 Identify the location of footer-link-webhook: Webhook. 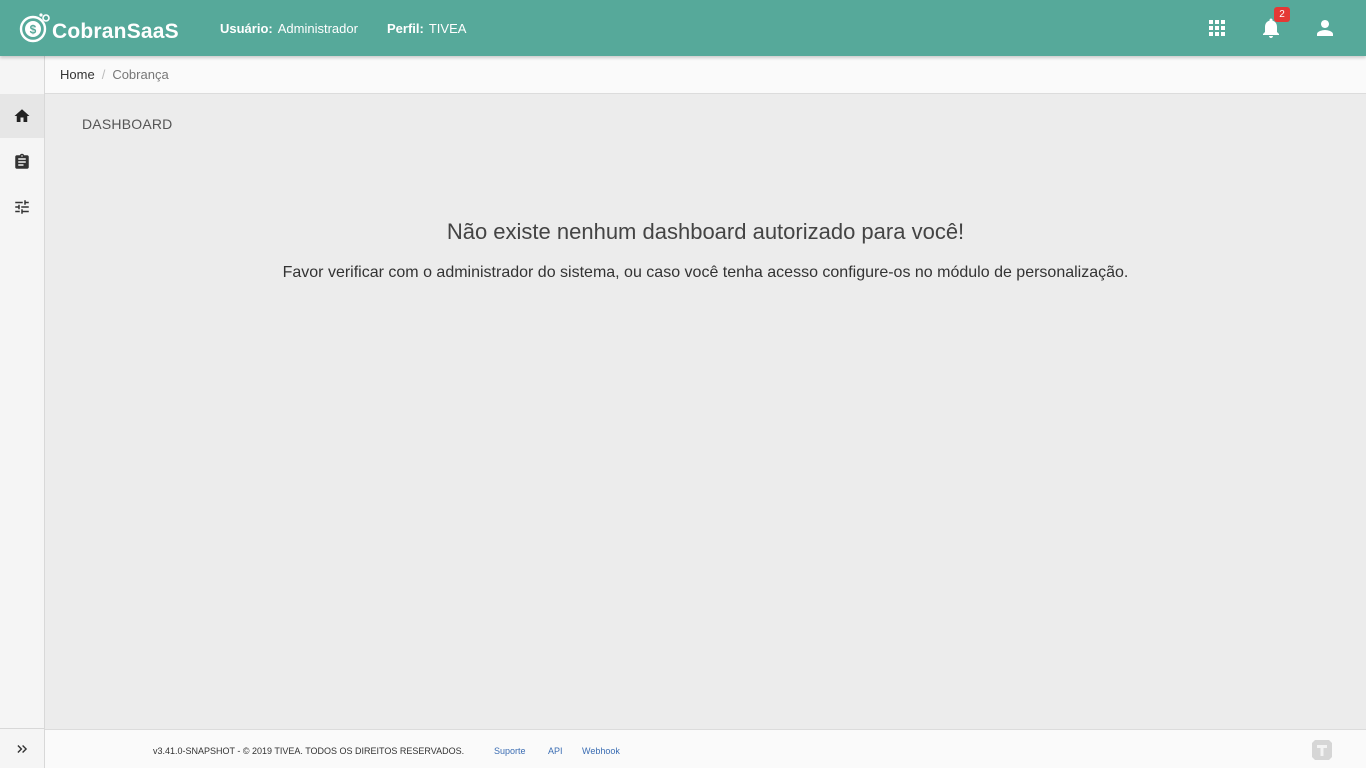
(601, 751).